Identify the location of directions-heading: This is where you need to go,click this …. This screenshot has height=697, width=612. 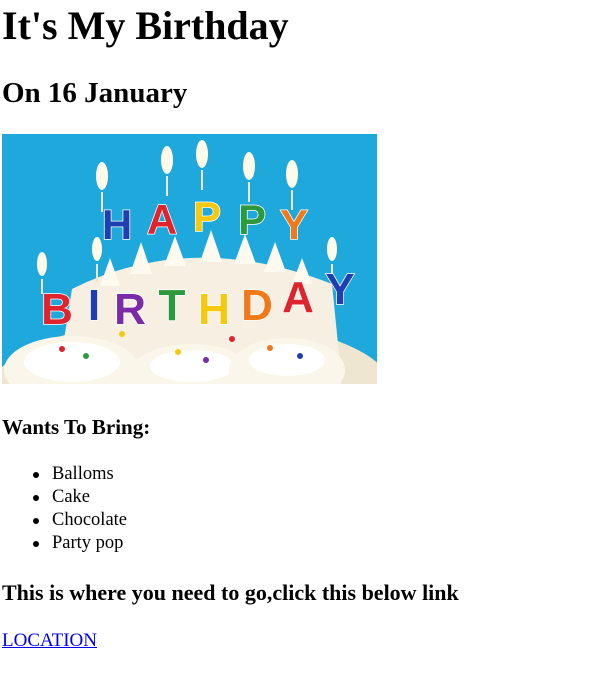
(230, 592).